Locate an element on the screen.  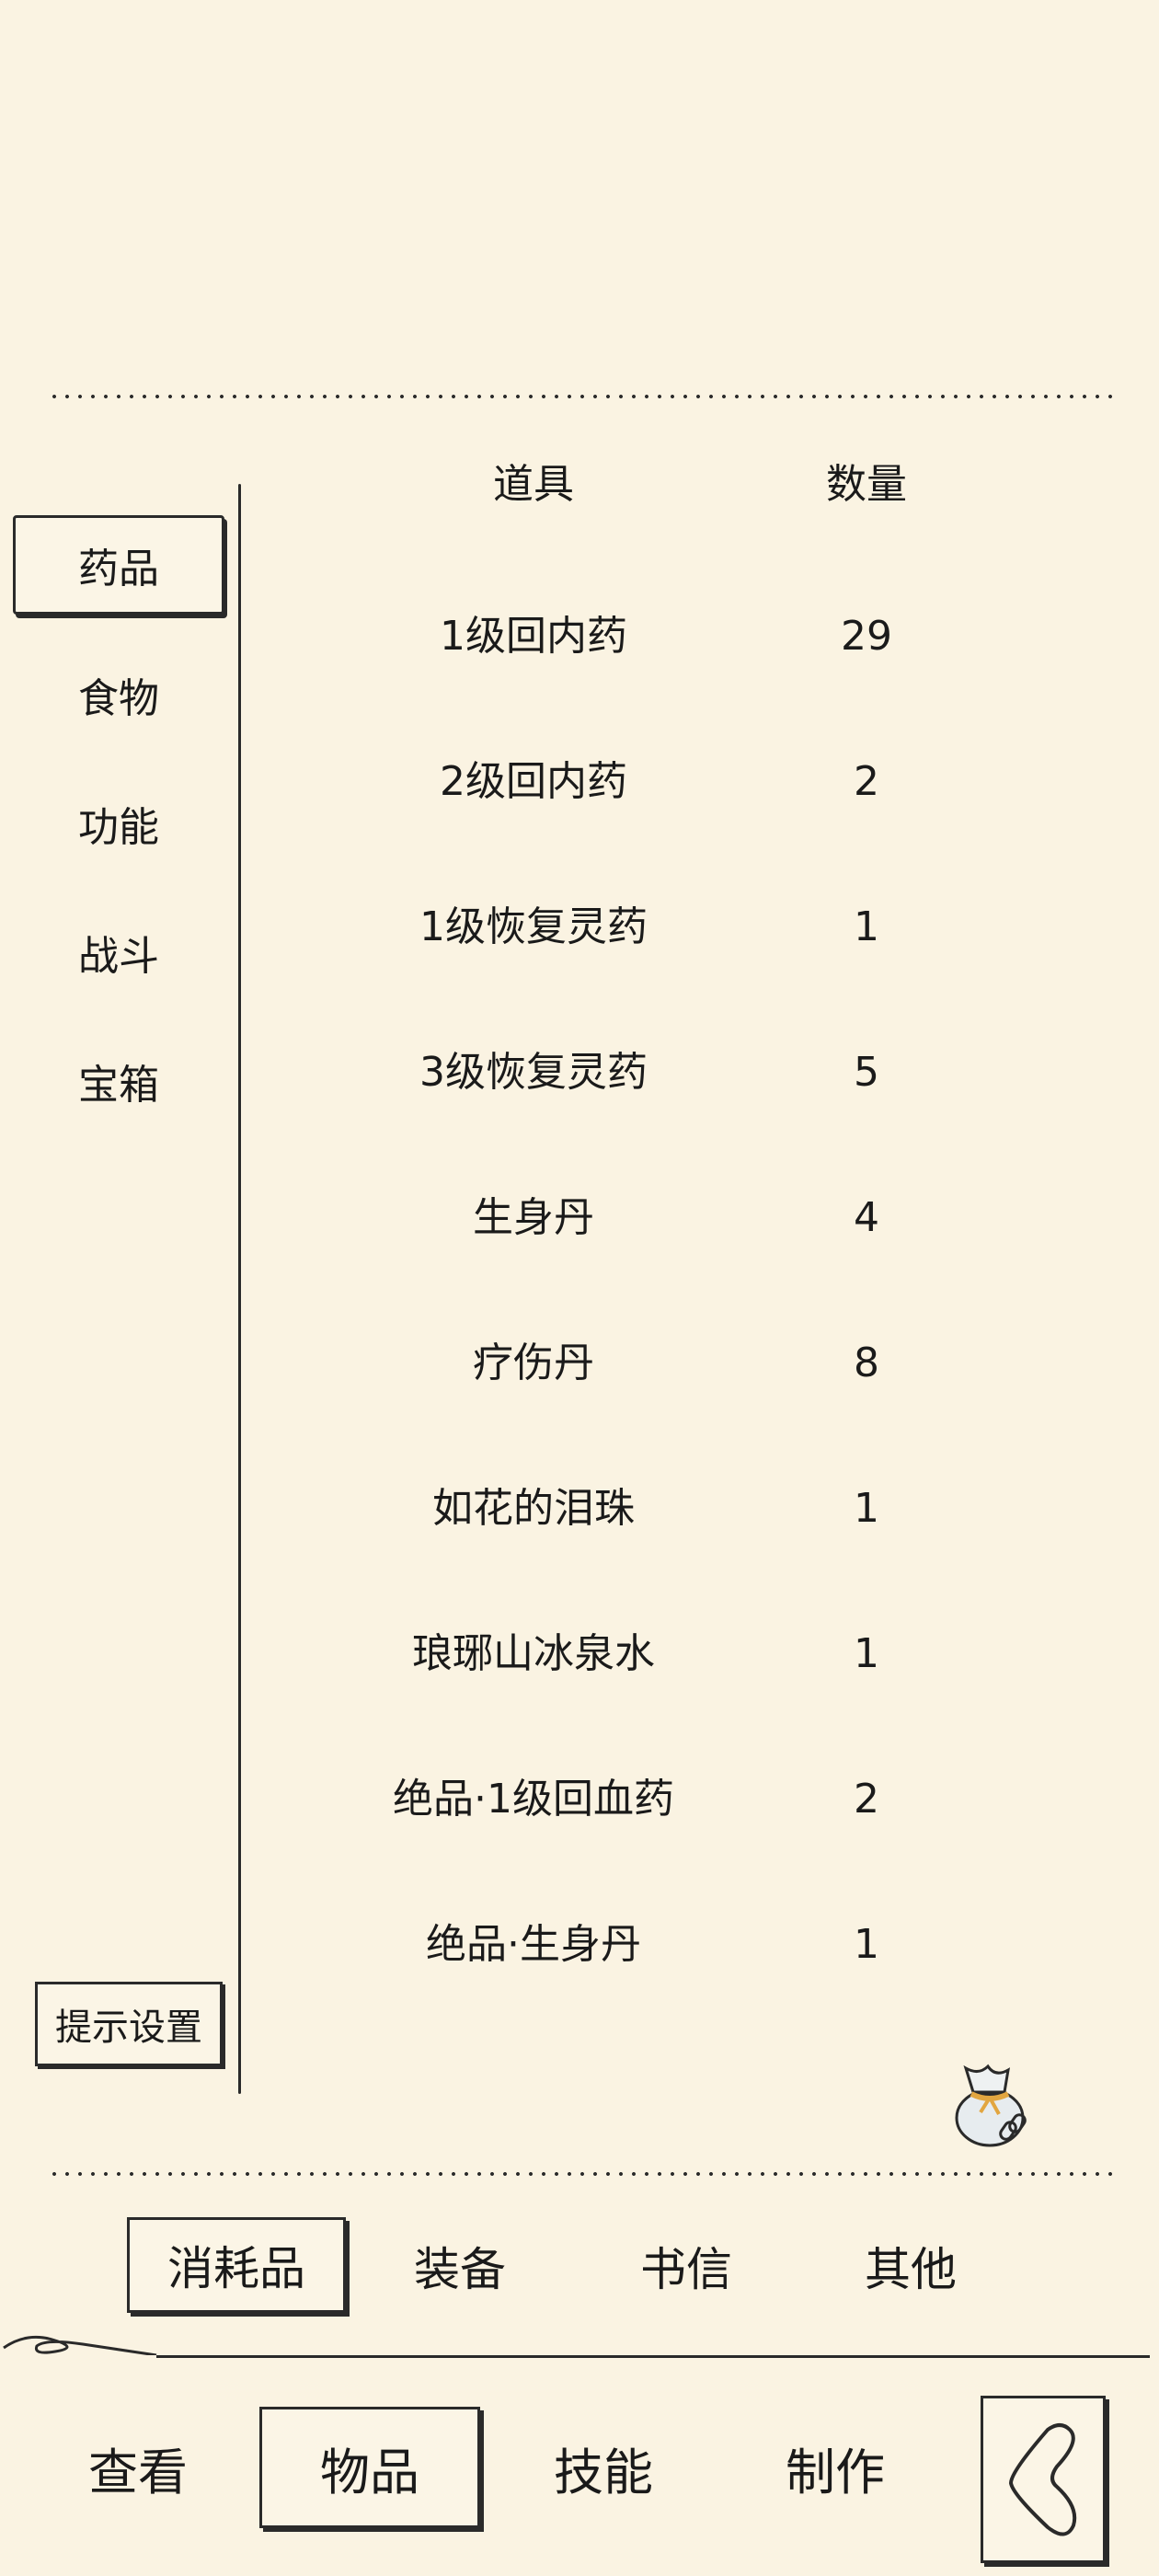
nav-top-divider is located at coordinates (653, 2356).